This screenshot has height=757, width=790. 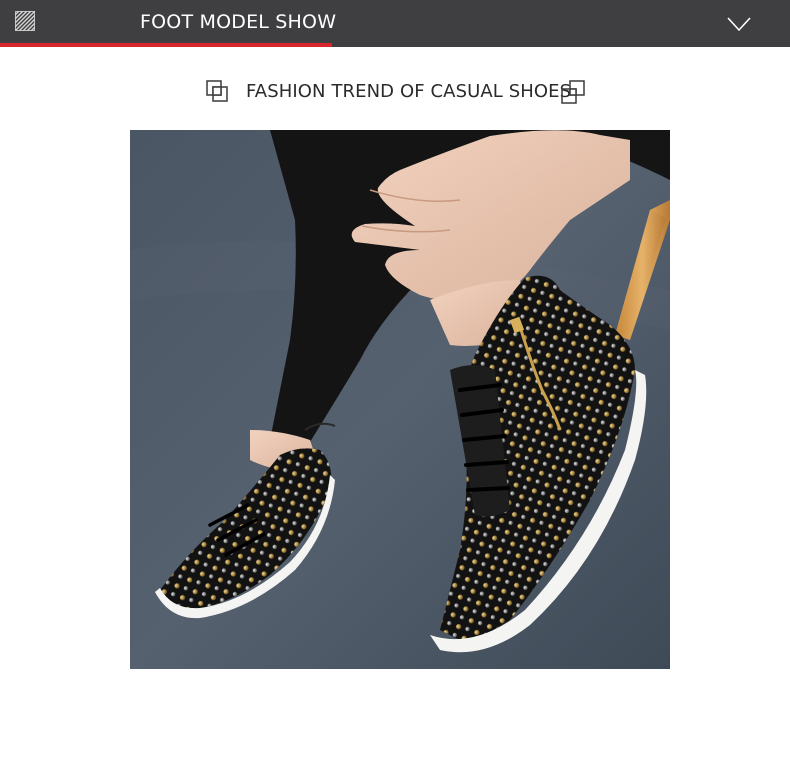 I want to click on header-accent-bar, so click(x=166, y=45).